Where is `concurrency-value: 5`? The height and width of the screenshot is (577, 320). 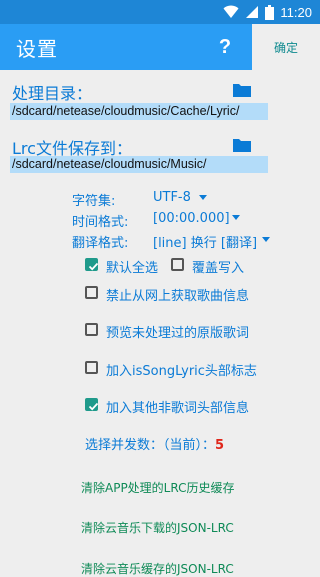
concurrency-value: 5 is located at coordinates (220, 445).